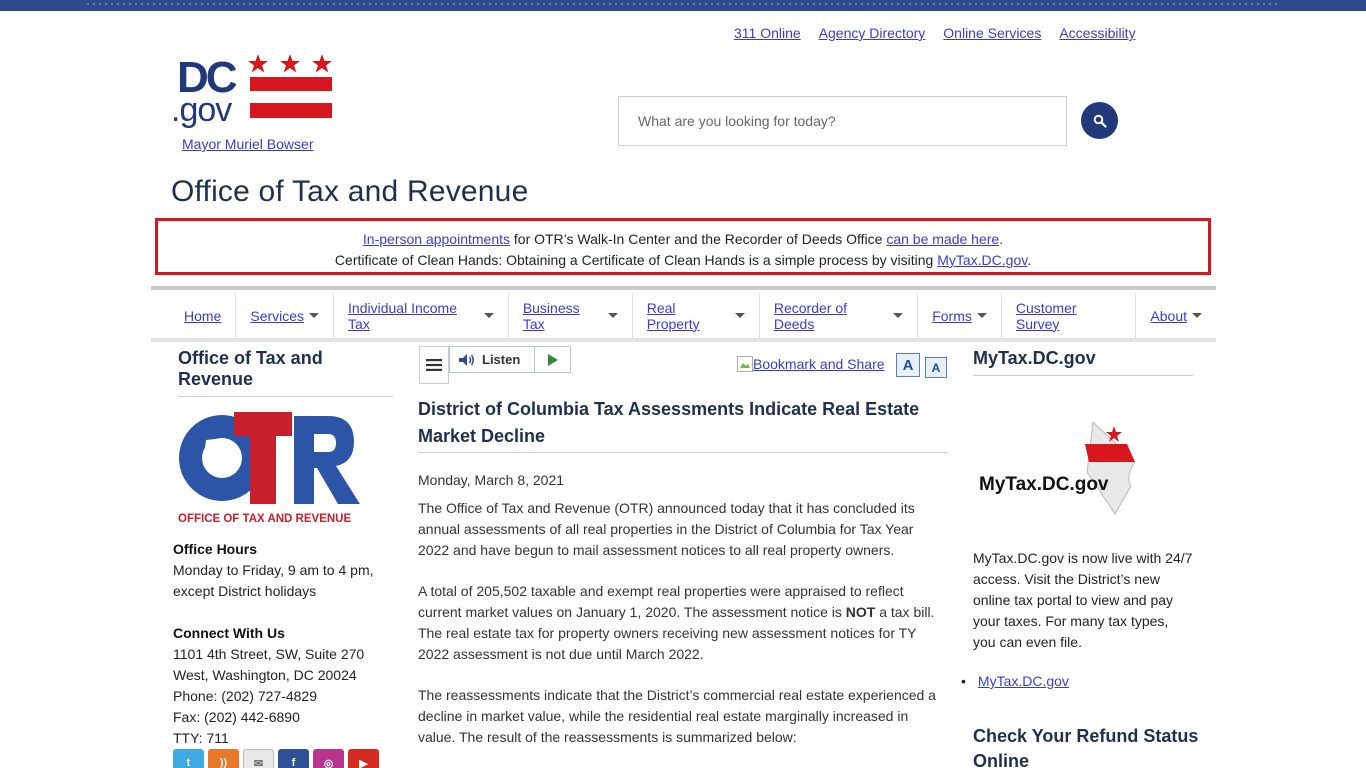  What do you see at coordinates (188, 758) in the screenshot?
I see `twitter-icon: t` at bounding box center [188, 758].